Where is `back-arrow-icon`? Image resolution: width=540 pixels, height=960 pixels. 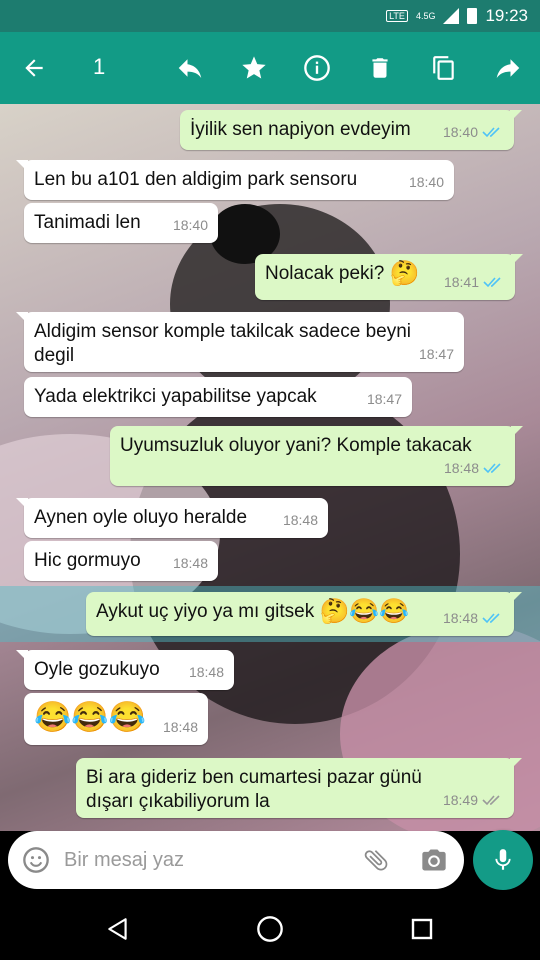
back-arrow-icon is located at coordinates (34, 68).